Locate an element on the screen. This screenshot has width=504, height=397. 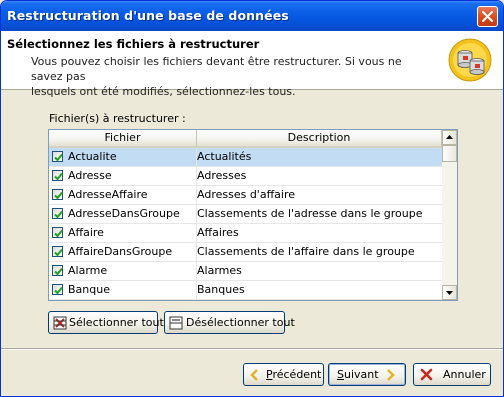
list-row: Adresse Adresses is located at coordinates (245, 176).